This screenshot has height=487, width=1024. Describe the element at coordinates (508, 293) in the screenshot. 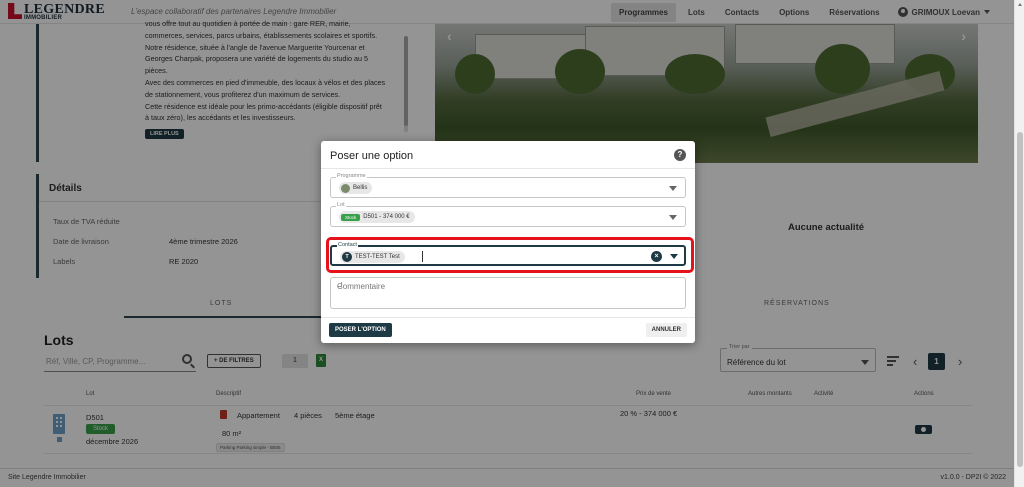

I see `comment-field: Commentaire` at that location.